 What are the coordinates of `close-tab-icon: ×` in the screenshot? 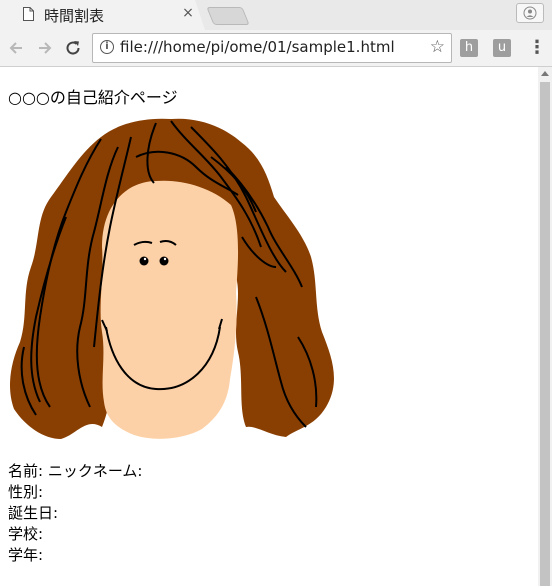 It's located at (188, 13).